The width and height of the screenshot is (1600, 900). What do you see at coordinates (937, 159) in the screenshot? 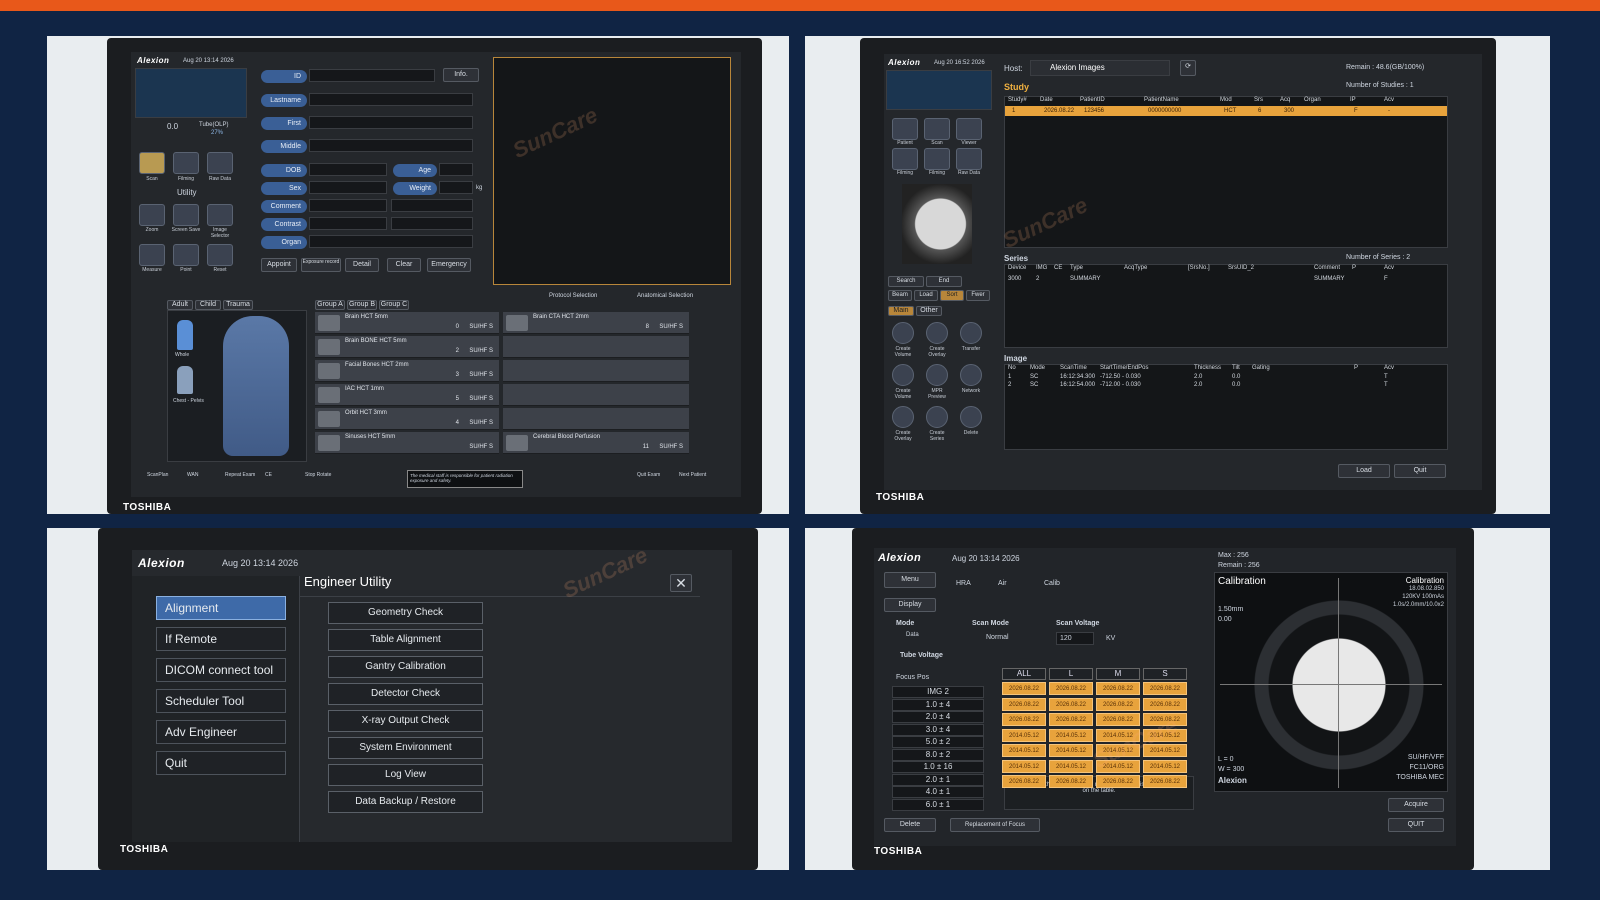
I see `filming-2-icon` at bounding box center [937, 159].